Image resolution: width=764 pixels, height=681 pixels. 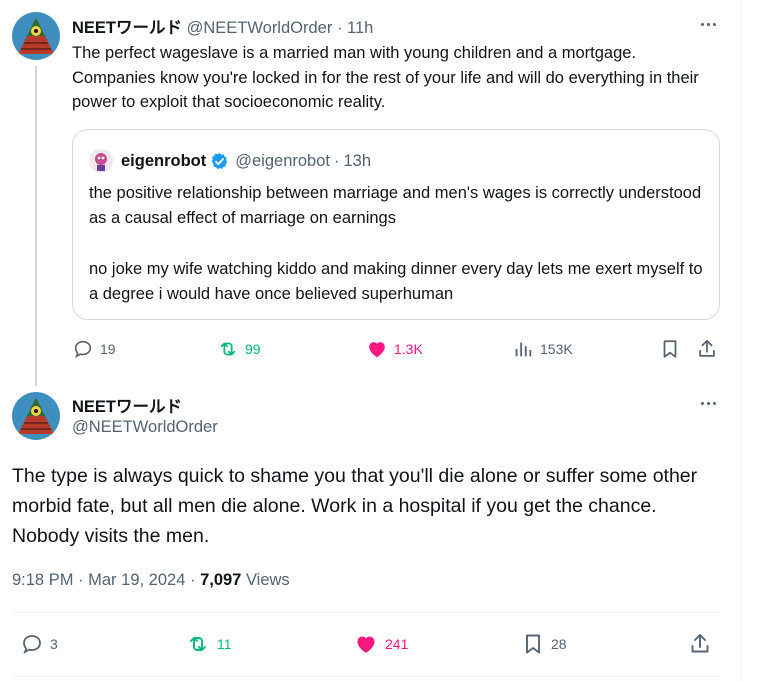 I want to click on post-time: 9:18 PM, so click(x=42, y=580).